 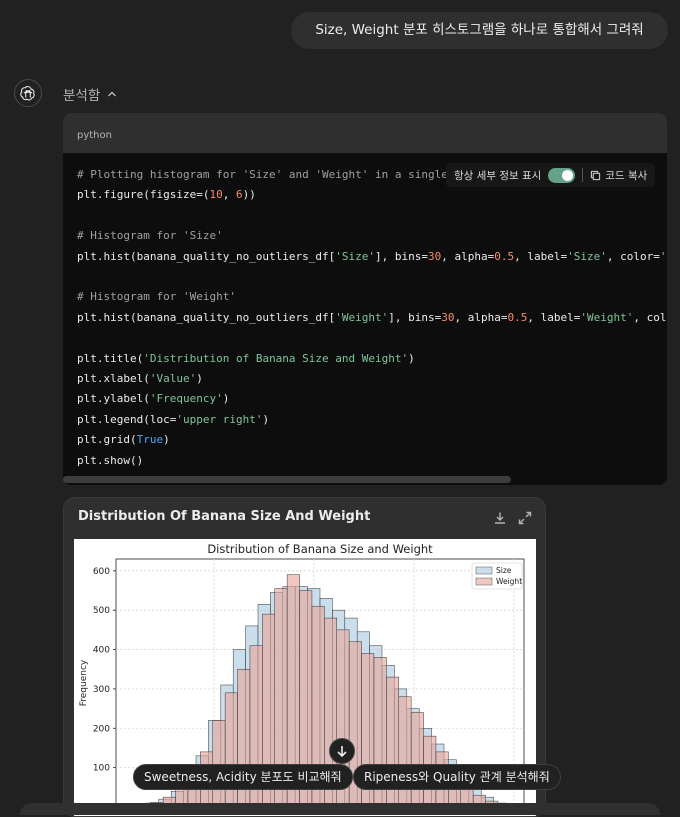 I want to click on code-language-label: python, so click(x=365, y=133).